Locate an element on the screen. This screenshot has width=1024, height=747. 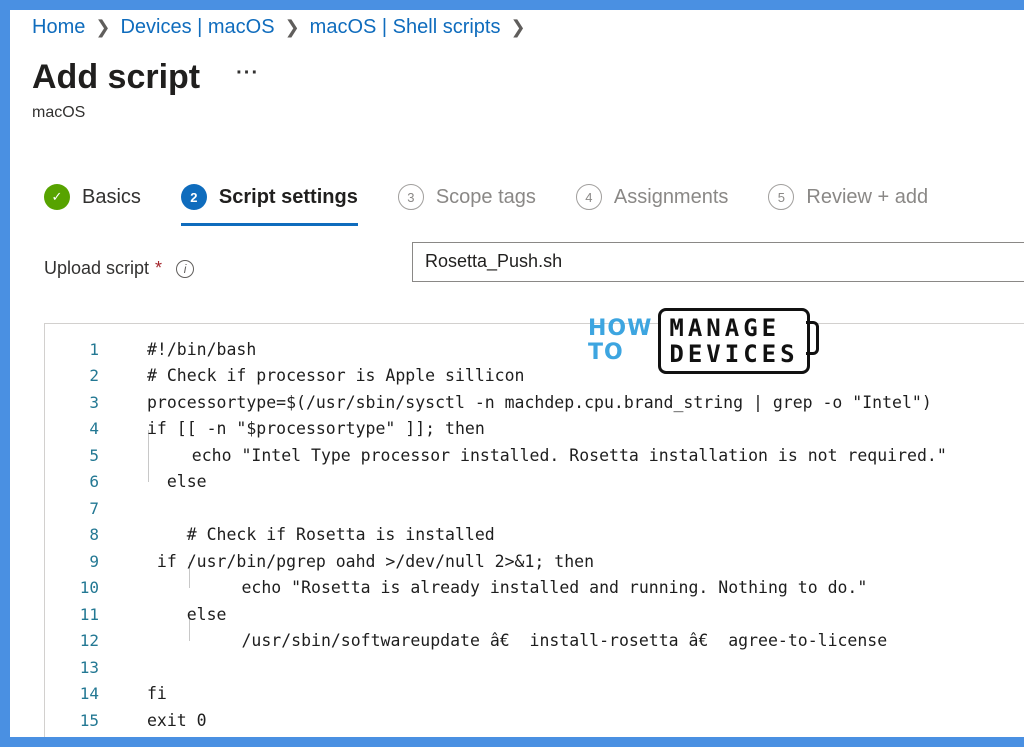
line-number: 15 is located at coordinates (89, 720).